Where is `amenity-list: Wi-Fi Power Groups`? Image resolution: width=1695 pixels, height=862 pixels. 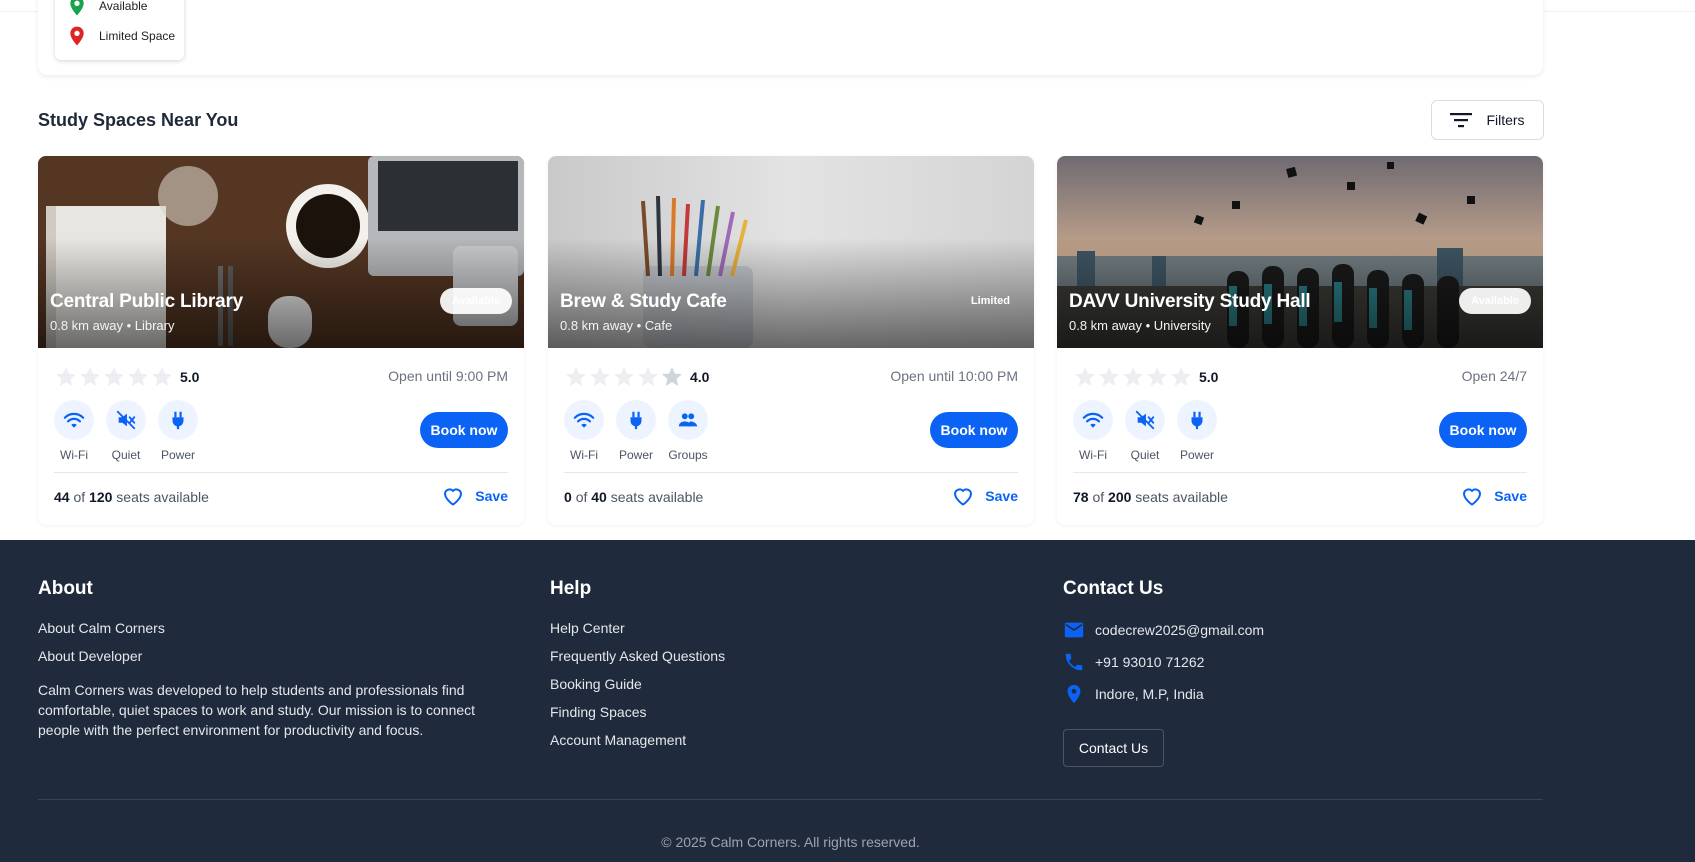 amenity-list: Wi-Fi Power Groups is located at coordinates (636, 431).